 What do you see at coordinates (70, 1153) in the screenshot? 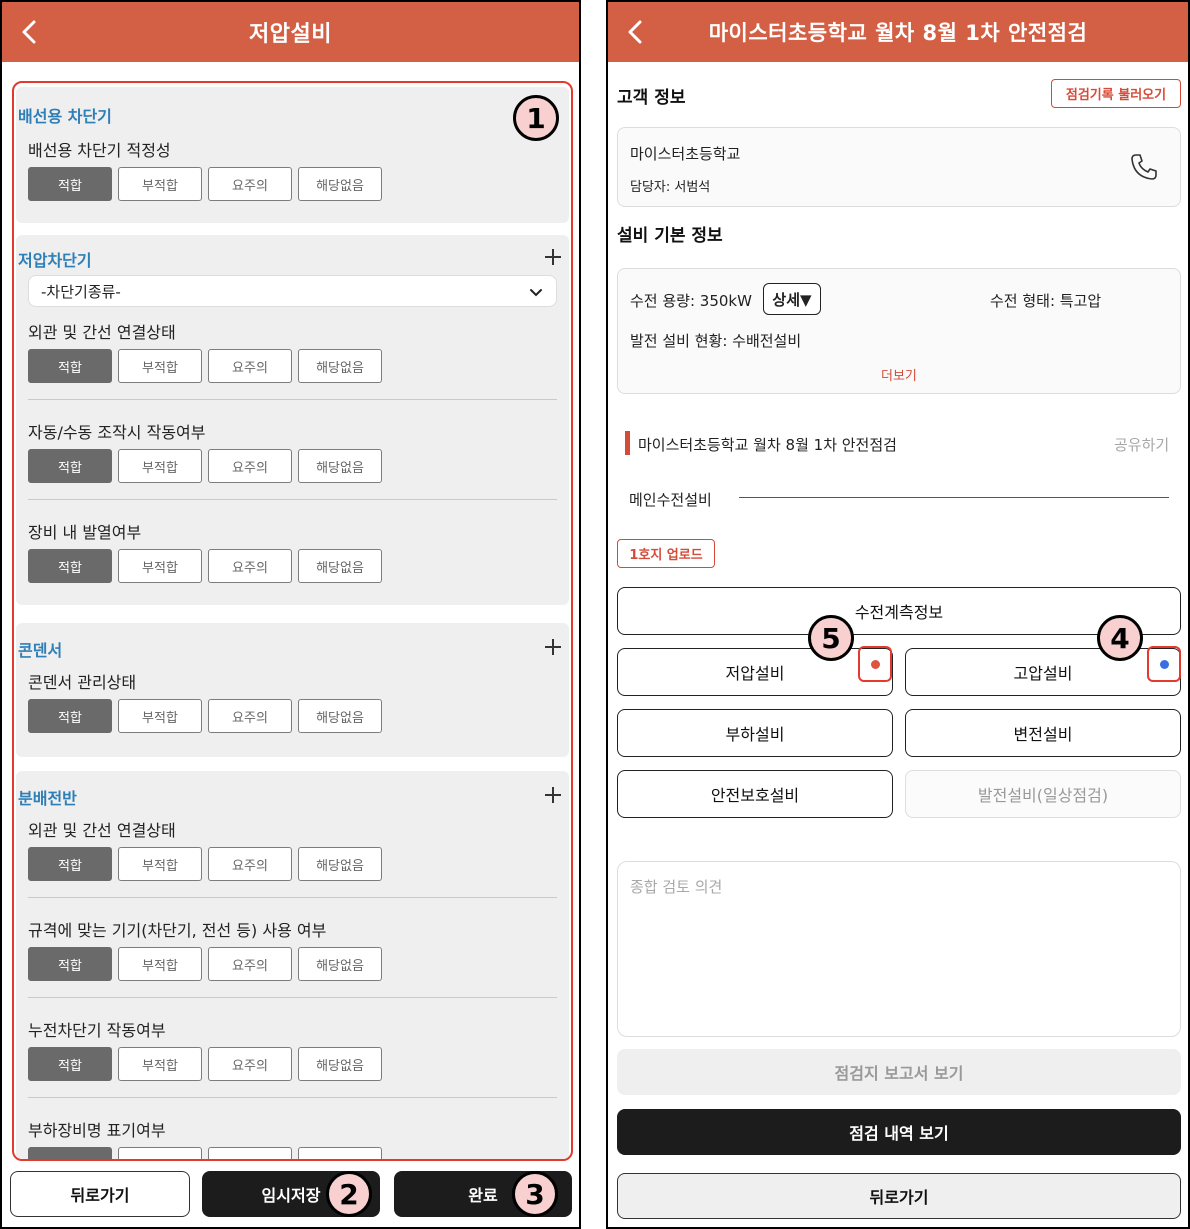
I see `option-suitable` at bounding box center [70, 1153].